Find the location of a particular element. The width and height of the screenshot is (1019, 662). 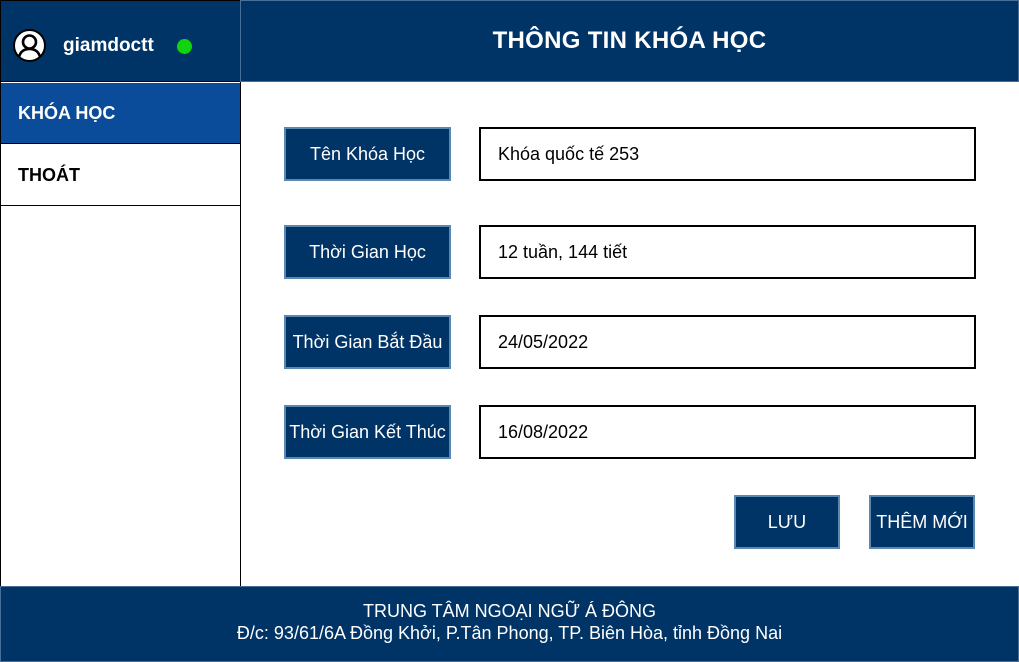

sidebar-item-label: KHÓA HỌC is located at coordinates (67, 112).